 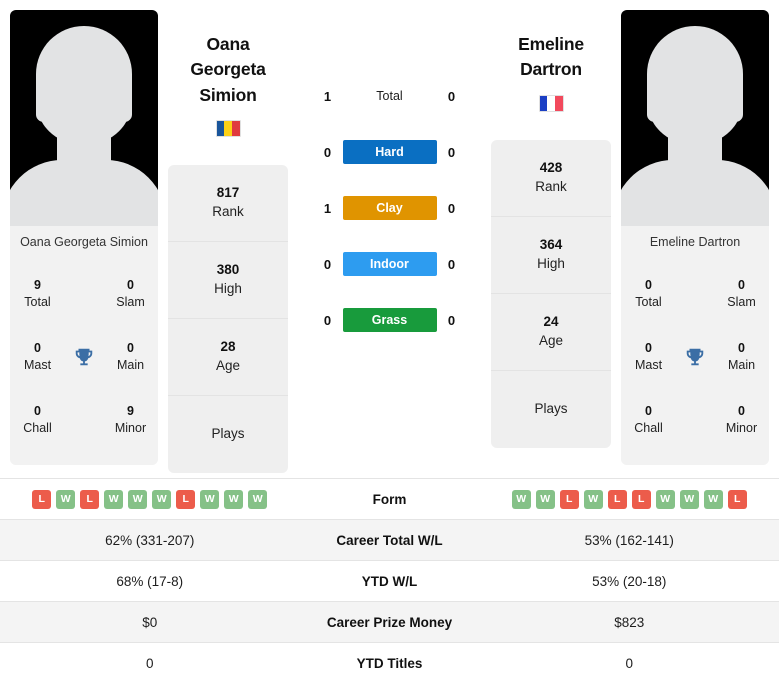 I want to click on left-titles-main-label: Main, so click(x=130, y=364).